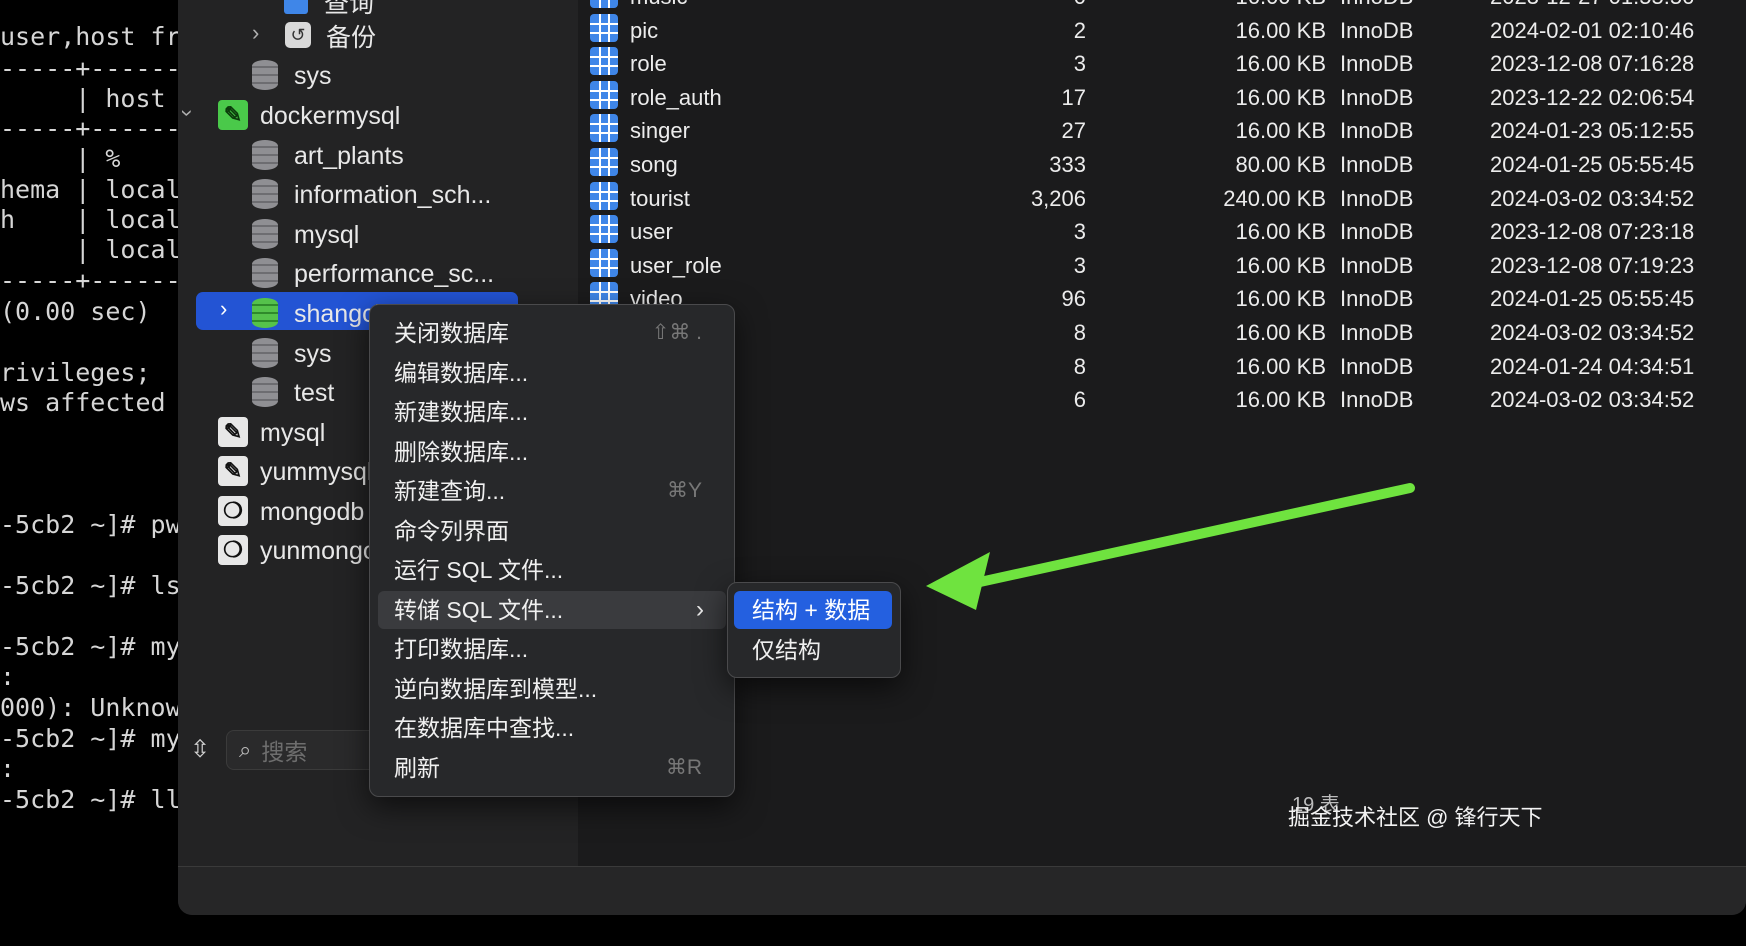  What do you see at coordinates (1592, 7) in the screenshot?
I see `table-modified-date: 2023-12-27 01:55:56` at bounding box center [1592, 7].